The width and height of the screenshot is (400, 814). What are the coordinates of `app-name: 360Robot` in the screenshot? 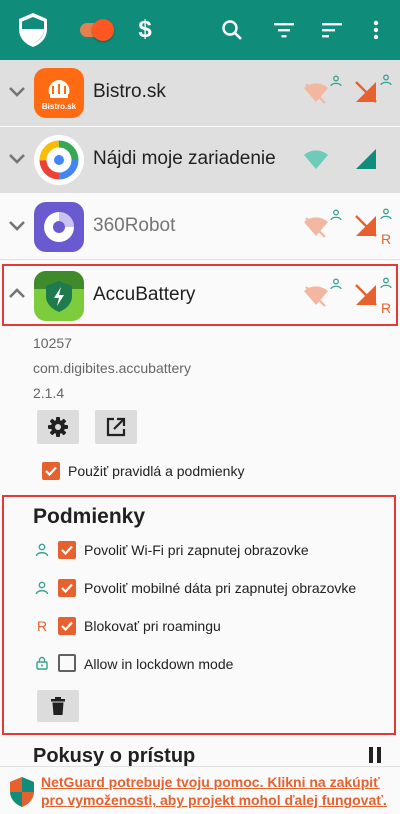 It's located at (134, 225).